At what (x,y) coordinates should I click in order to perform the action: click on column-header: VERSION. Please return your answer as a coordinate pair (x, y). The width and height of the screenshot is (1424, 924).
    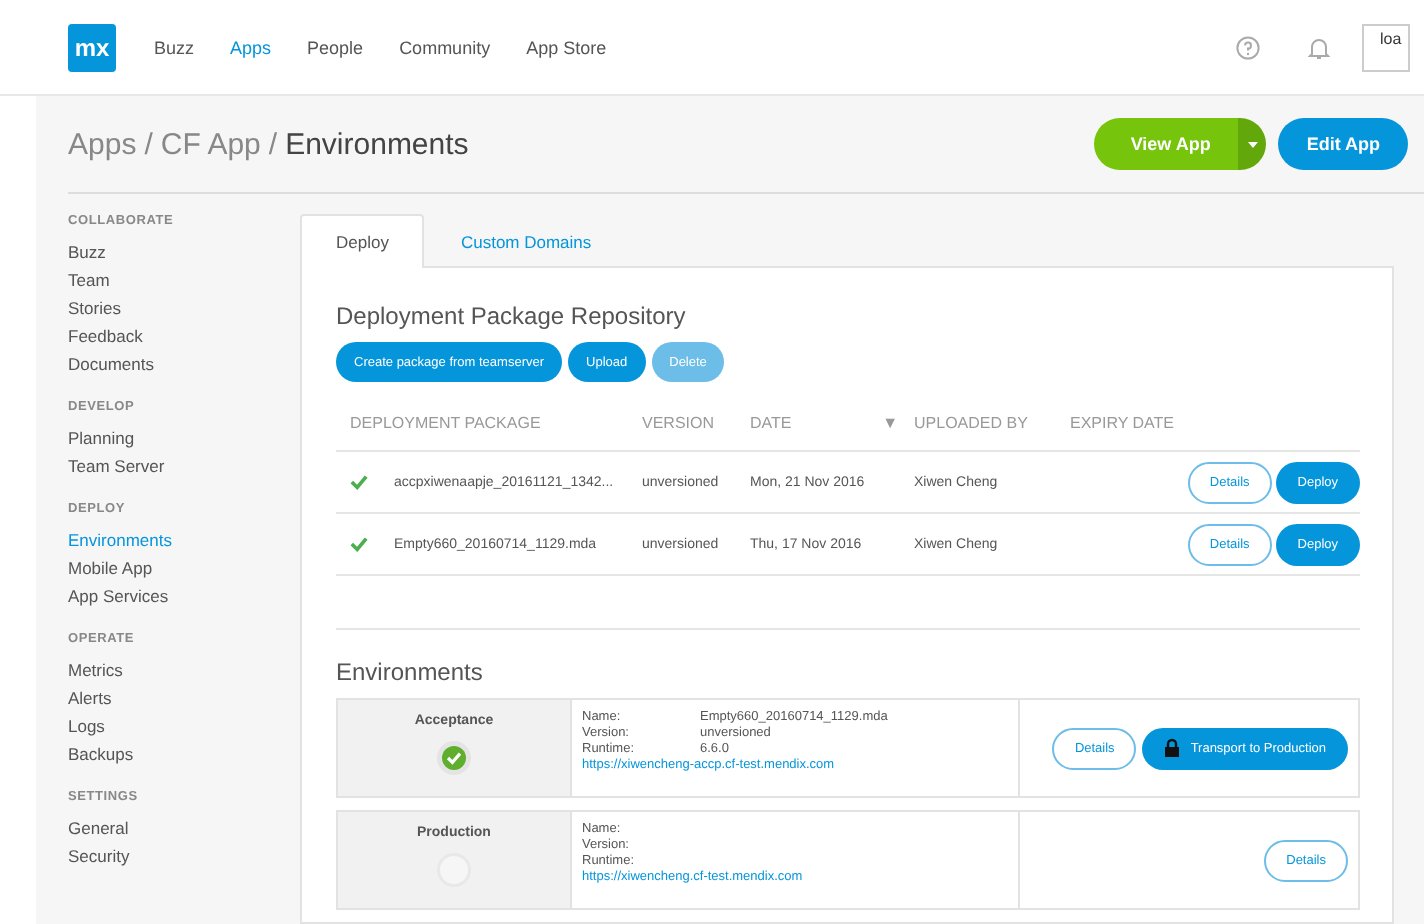
    Looking at the image, I should click on (679, 422).